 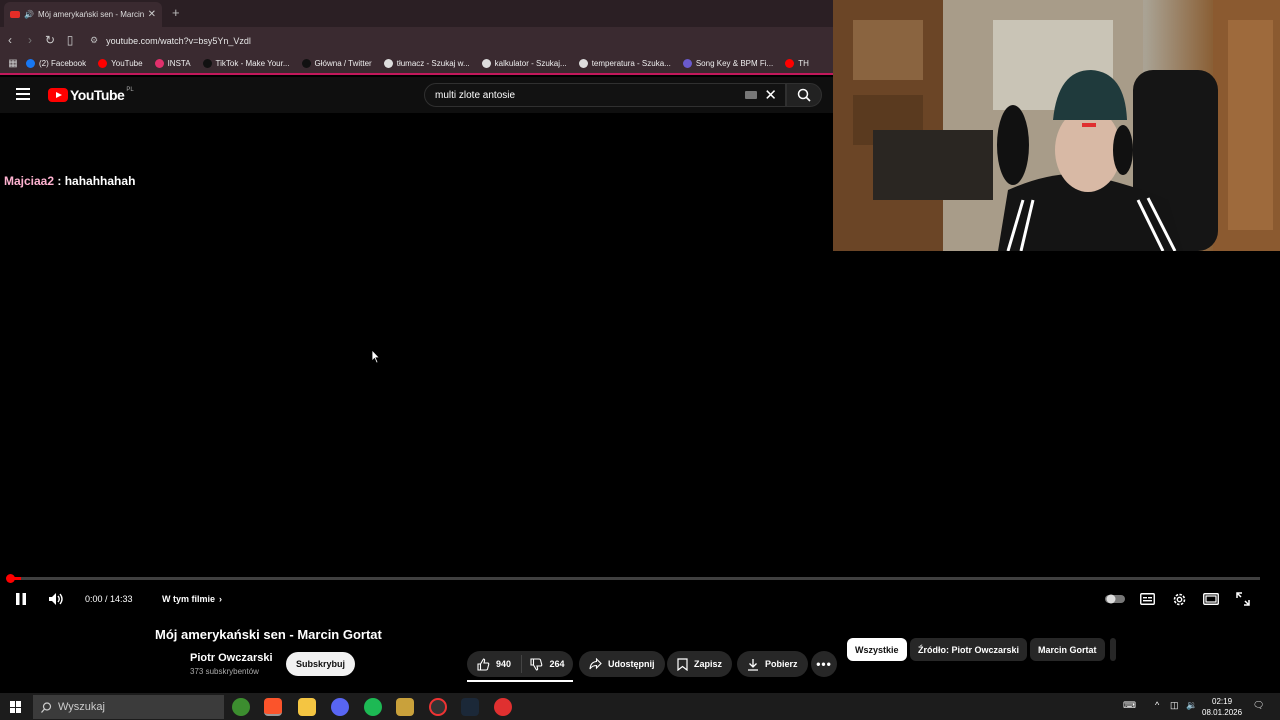 I want to click on dislike-button: 264, so click(x=547, y=664).